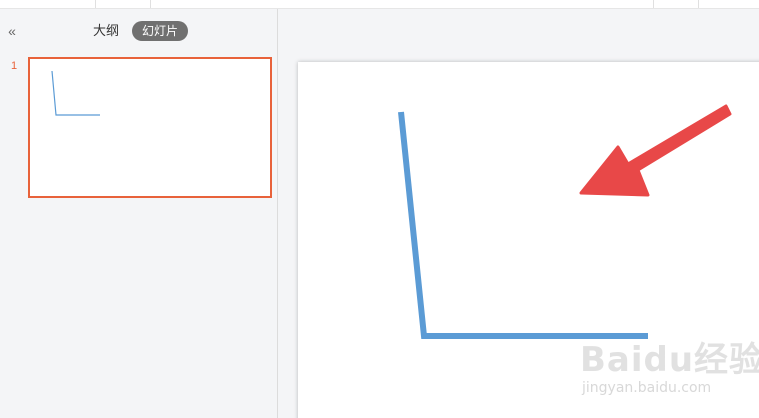 The height and width of the screenshot is (418, 759). Describe the element at coordinates (160, 31) in the screenshot. I see `tab-slides: 幻灯片` at that location.